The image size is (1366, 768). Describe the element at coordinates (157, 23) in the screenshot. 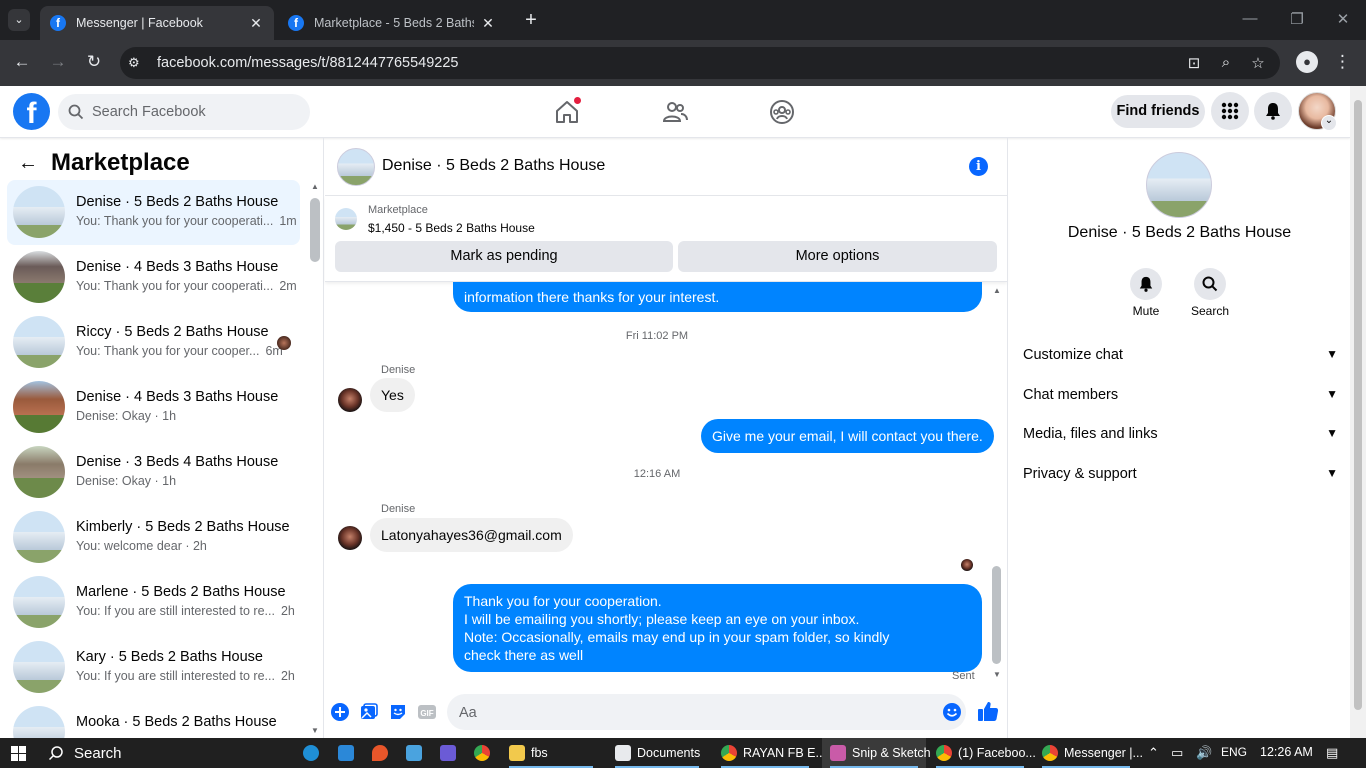

I see `browser-tab-messenger: f Messenger | Facebook ✕` at that location.